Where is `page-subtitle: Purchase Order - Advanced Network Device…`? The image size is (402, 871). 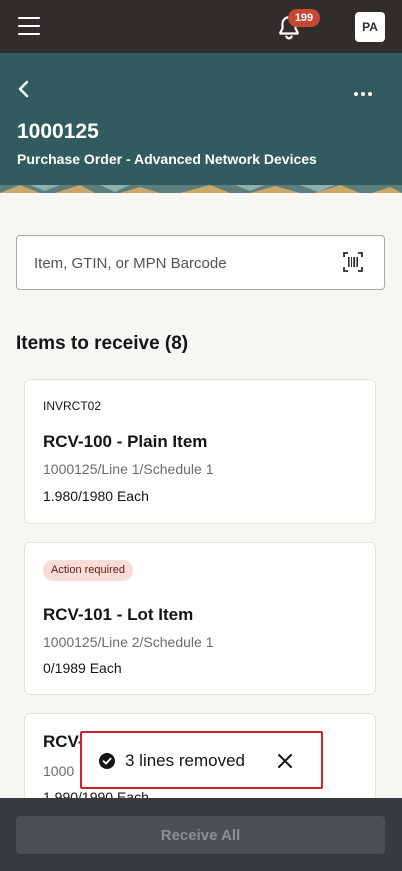
page-subtitle: Purchase Order - Advanced Network Device… is located at coordinates (167, 159).